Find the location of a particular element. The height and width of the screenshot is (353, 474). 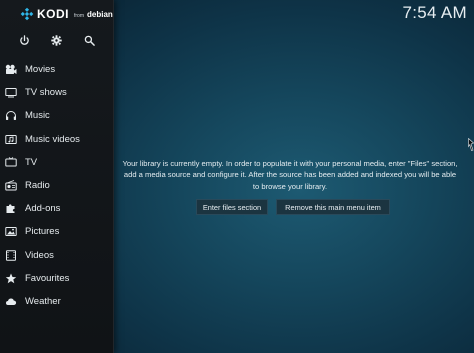

kodi-logo: KODI from debian is located at coordinates (66, 14).